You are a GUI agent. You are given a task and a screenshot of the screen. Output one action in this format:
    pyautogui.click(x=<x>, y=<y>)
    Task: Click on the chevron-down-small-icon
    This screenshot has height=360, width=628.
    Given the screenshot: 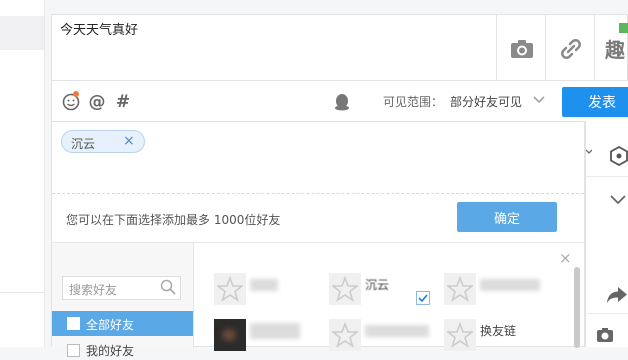 What is the action you would take?
    pyautogui.click(x=589, y=151)
    